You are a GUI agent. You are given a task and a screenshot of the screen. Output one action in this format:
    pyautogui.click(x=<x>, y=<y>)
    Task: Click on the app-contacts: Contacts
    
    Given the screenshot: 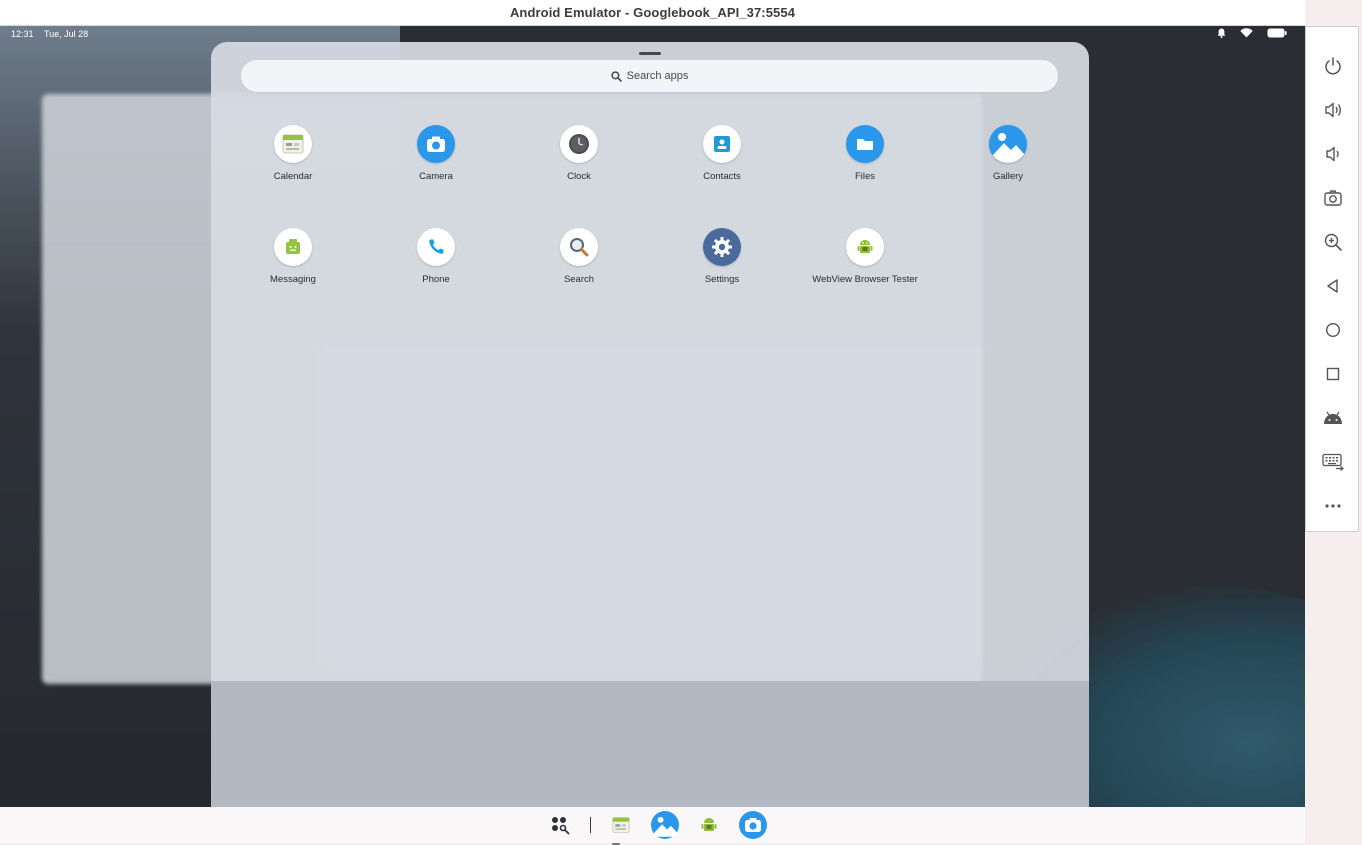 What is the action you would take?
    pyautogui.click(x=722, y=153)
    